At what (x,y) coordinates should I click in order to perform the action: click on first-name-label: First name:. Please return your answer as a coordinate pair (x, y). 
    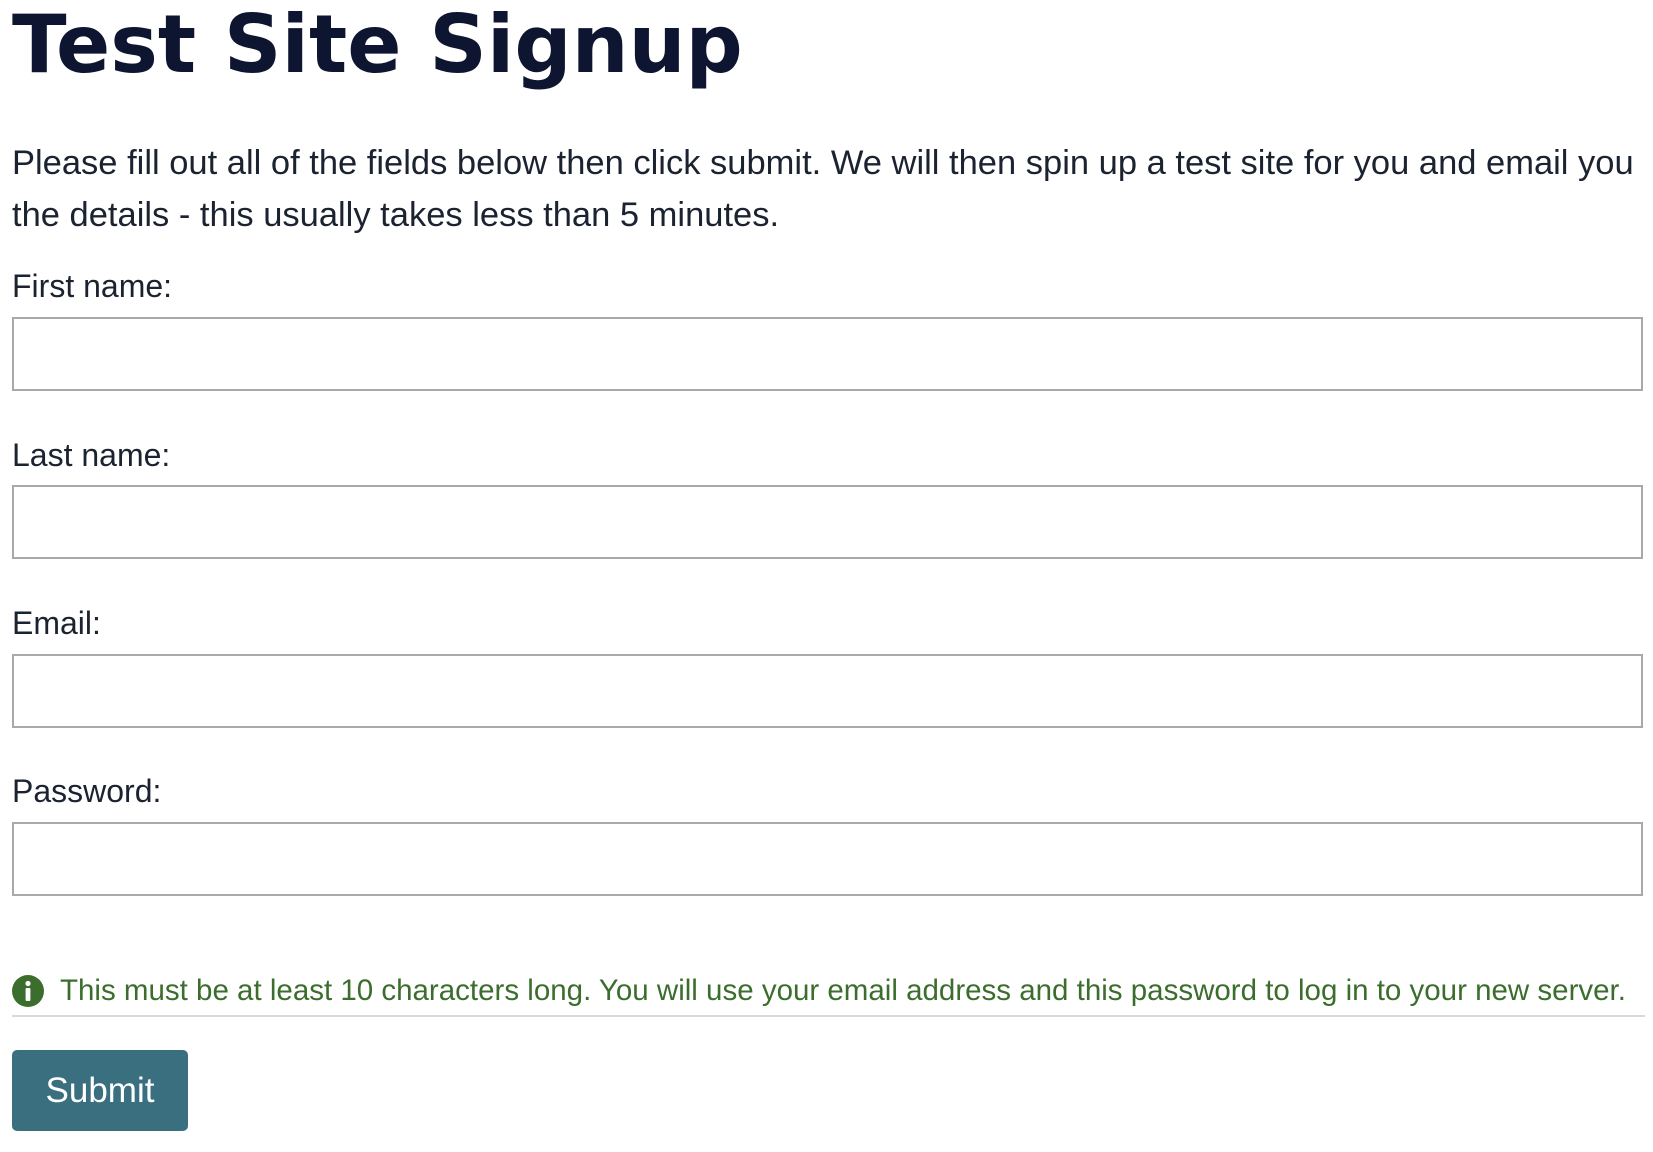
    Looking at the image, I should click on (92, 286).